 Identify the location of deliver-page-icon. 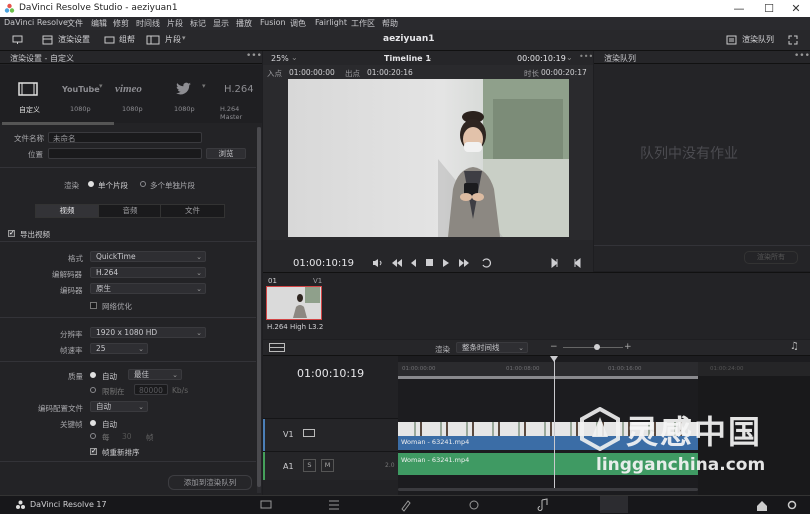
(614, 504).